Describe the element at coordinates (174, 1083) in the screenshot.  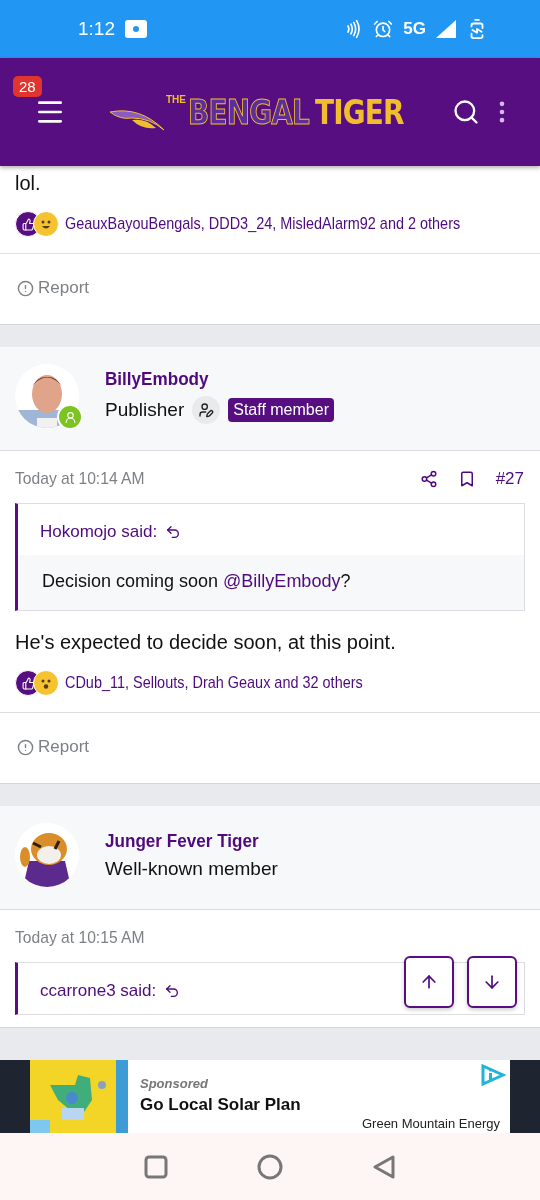
I see `sponsored-label: Sponsored` at that location.